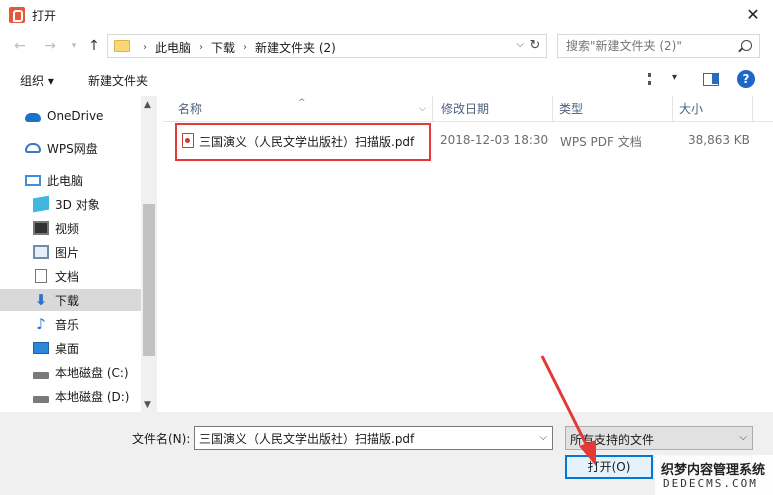  Describe the element at coordinates (655, 79) in the screenshot. I see `view-options-icon` at that location.